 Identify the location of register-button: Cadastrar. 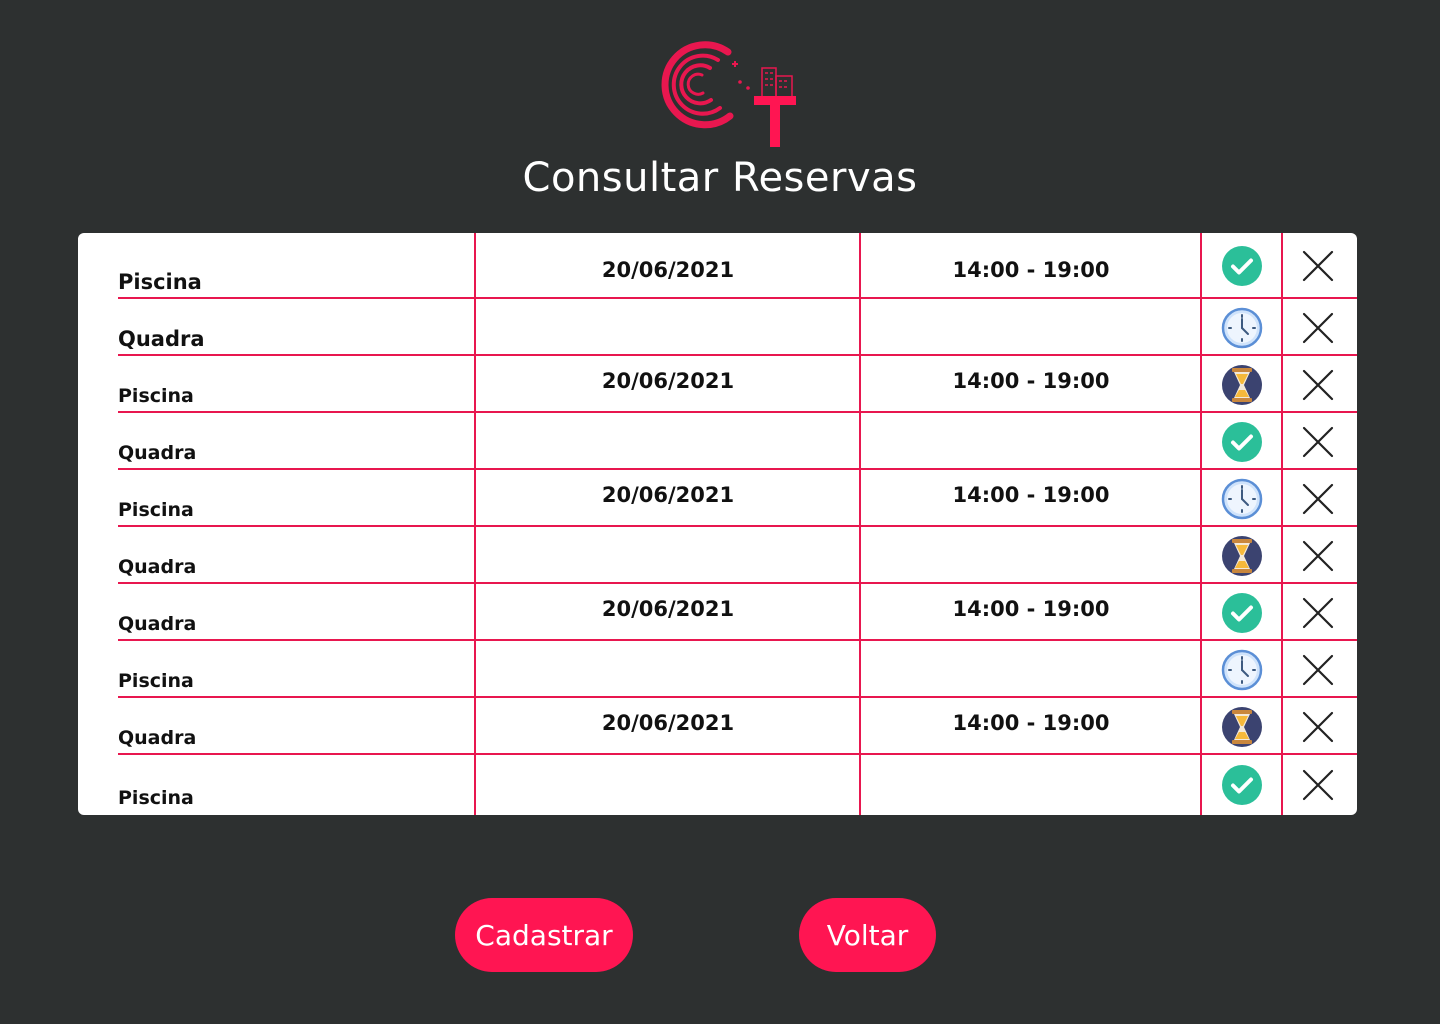
(544, 935).